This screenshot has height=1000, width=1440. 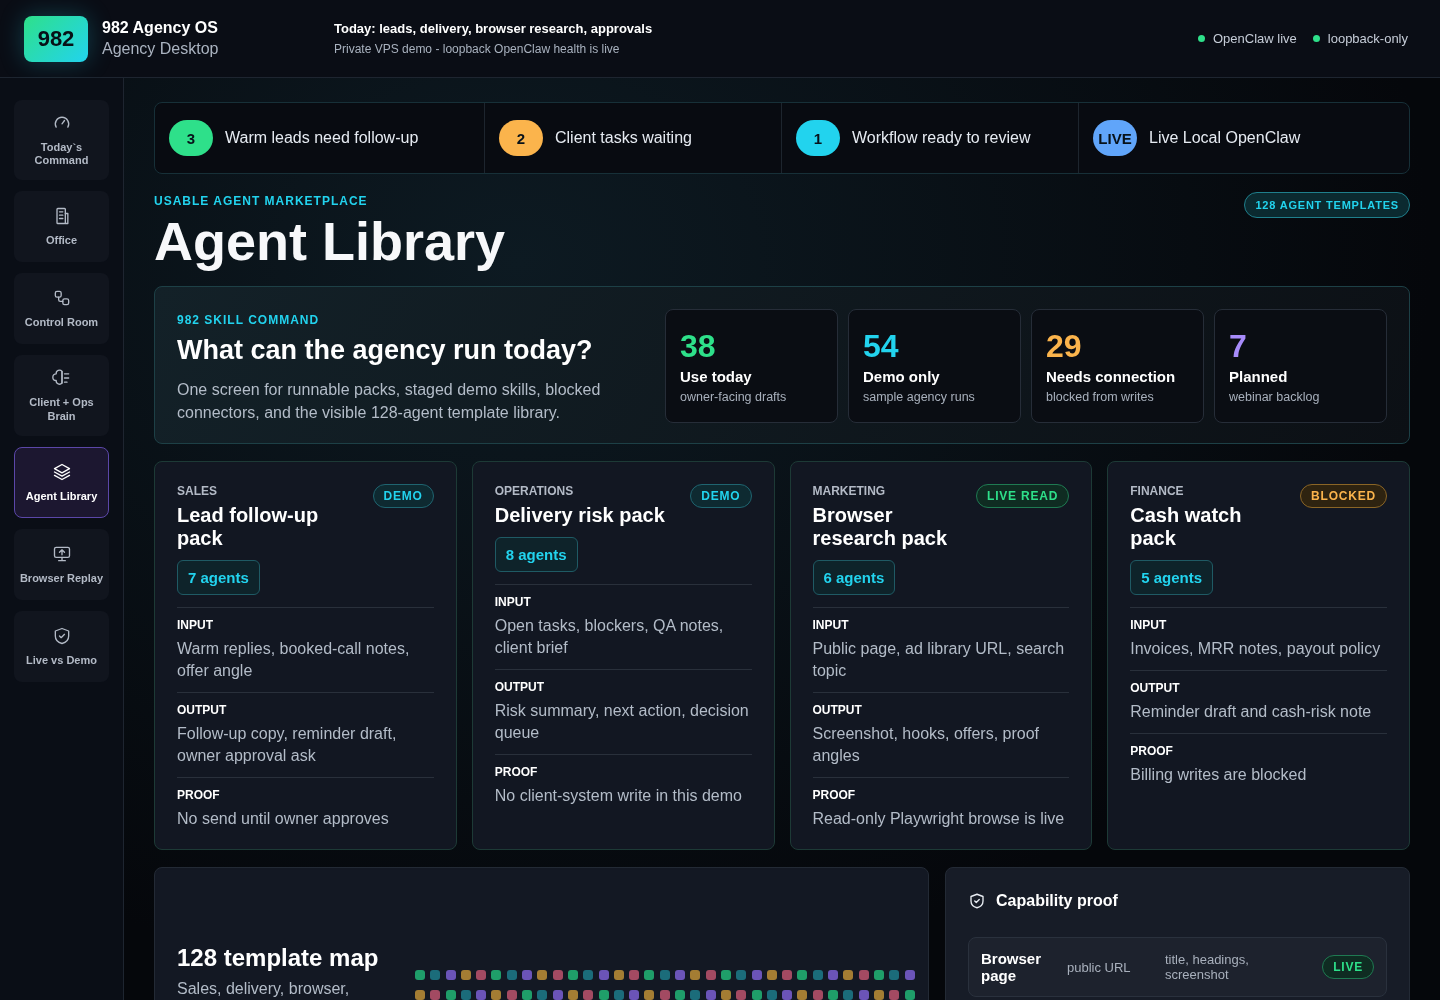 What do you see at coordinates (939, 819) in the screenshot?
I see `field-text: Read-only Playwright browse is live` at bounding box center [939, 819].